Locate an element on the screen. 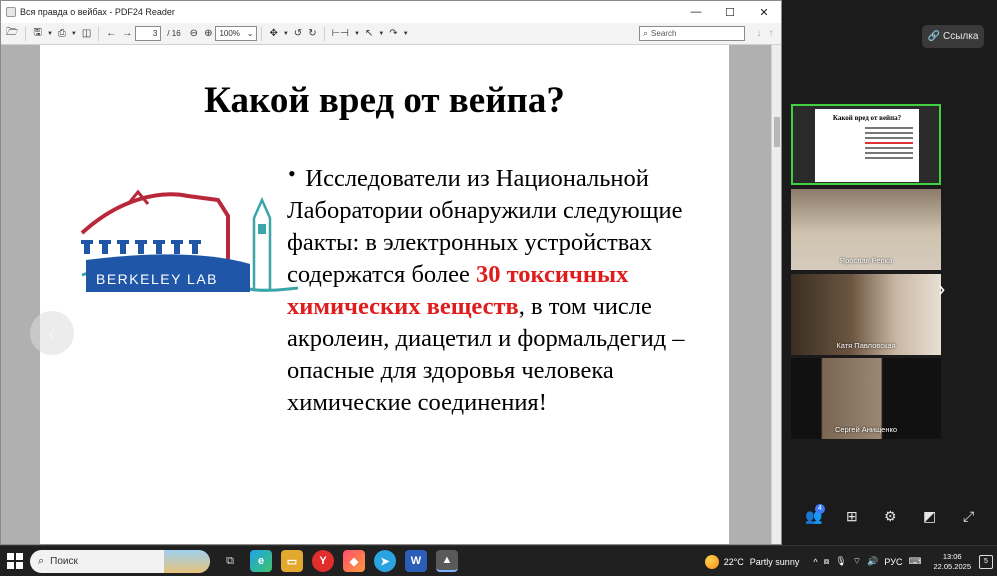 The width and height of the screenshot is (997, 576). search-input: ⌕ Search is located at coordinates (692, 33).